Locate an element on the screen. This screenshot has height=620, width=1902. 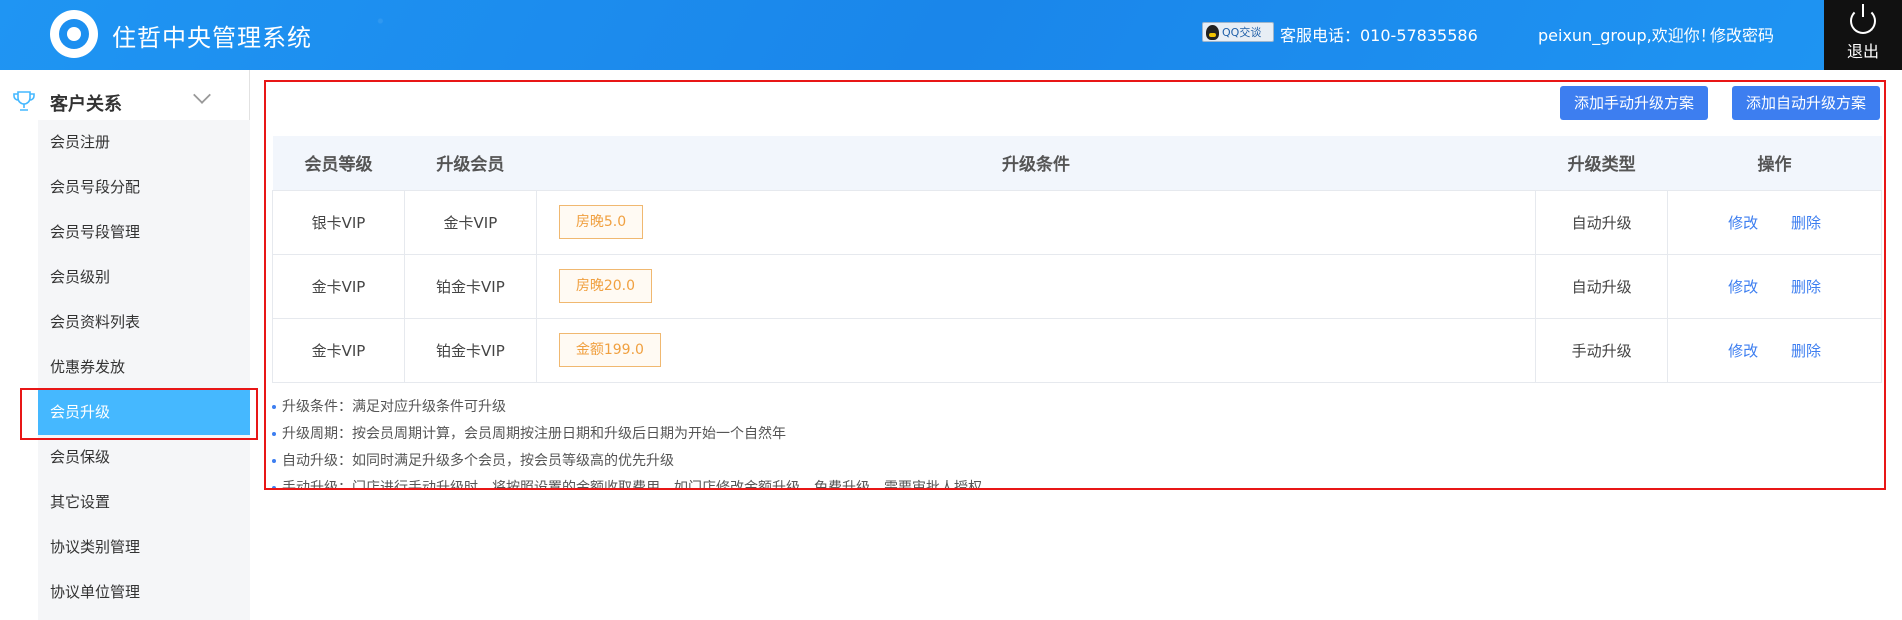
sidebar-item-number-management: 会员号段管理 is located at coordinates (144, 232).